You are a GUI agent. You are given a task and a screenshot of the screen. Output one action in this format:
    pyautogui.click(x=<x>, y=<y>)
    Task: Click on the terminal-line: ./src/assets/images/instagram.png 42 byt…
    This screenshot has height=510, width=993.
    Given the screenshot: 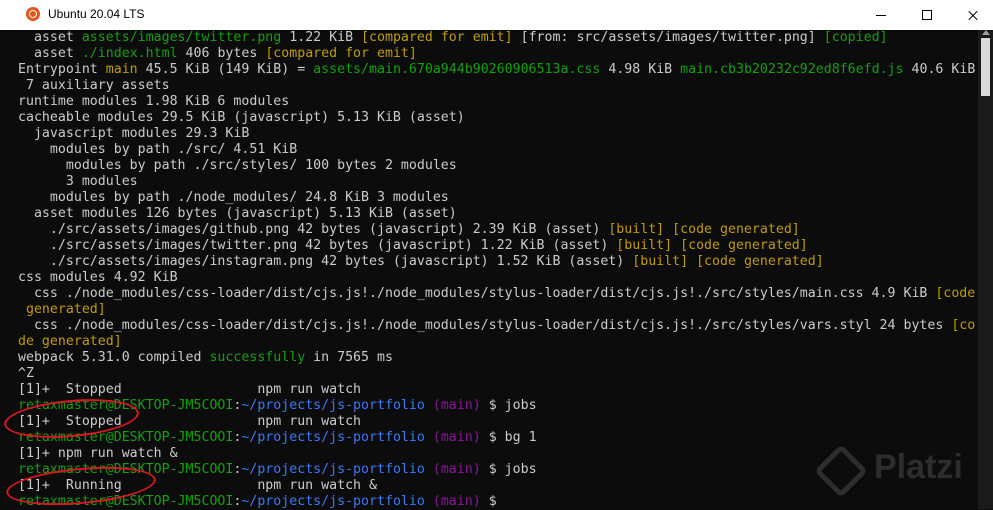 What is the action you would take?
    pyautogui.click(x=421, y=262)
    